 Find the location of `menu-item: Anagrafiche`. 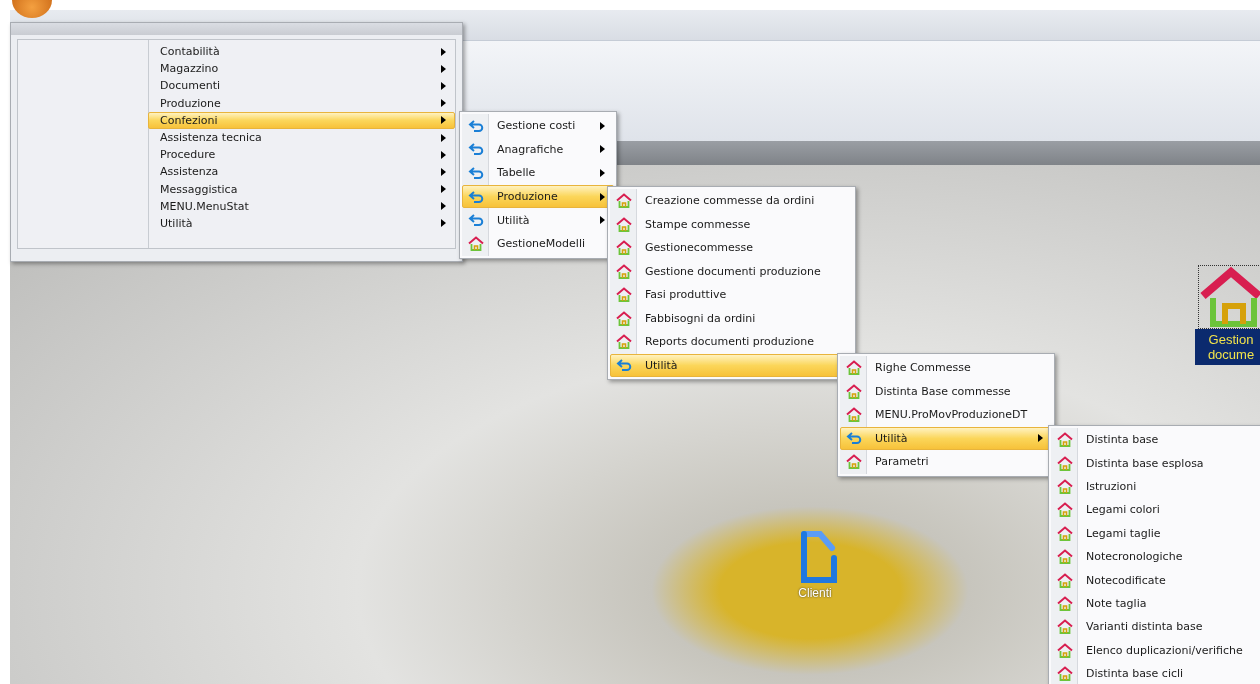

menu-item: Anagrafiche is located at coordinates (538, 149).